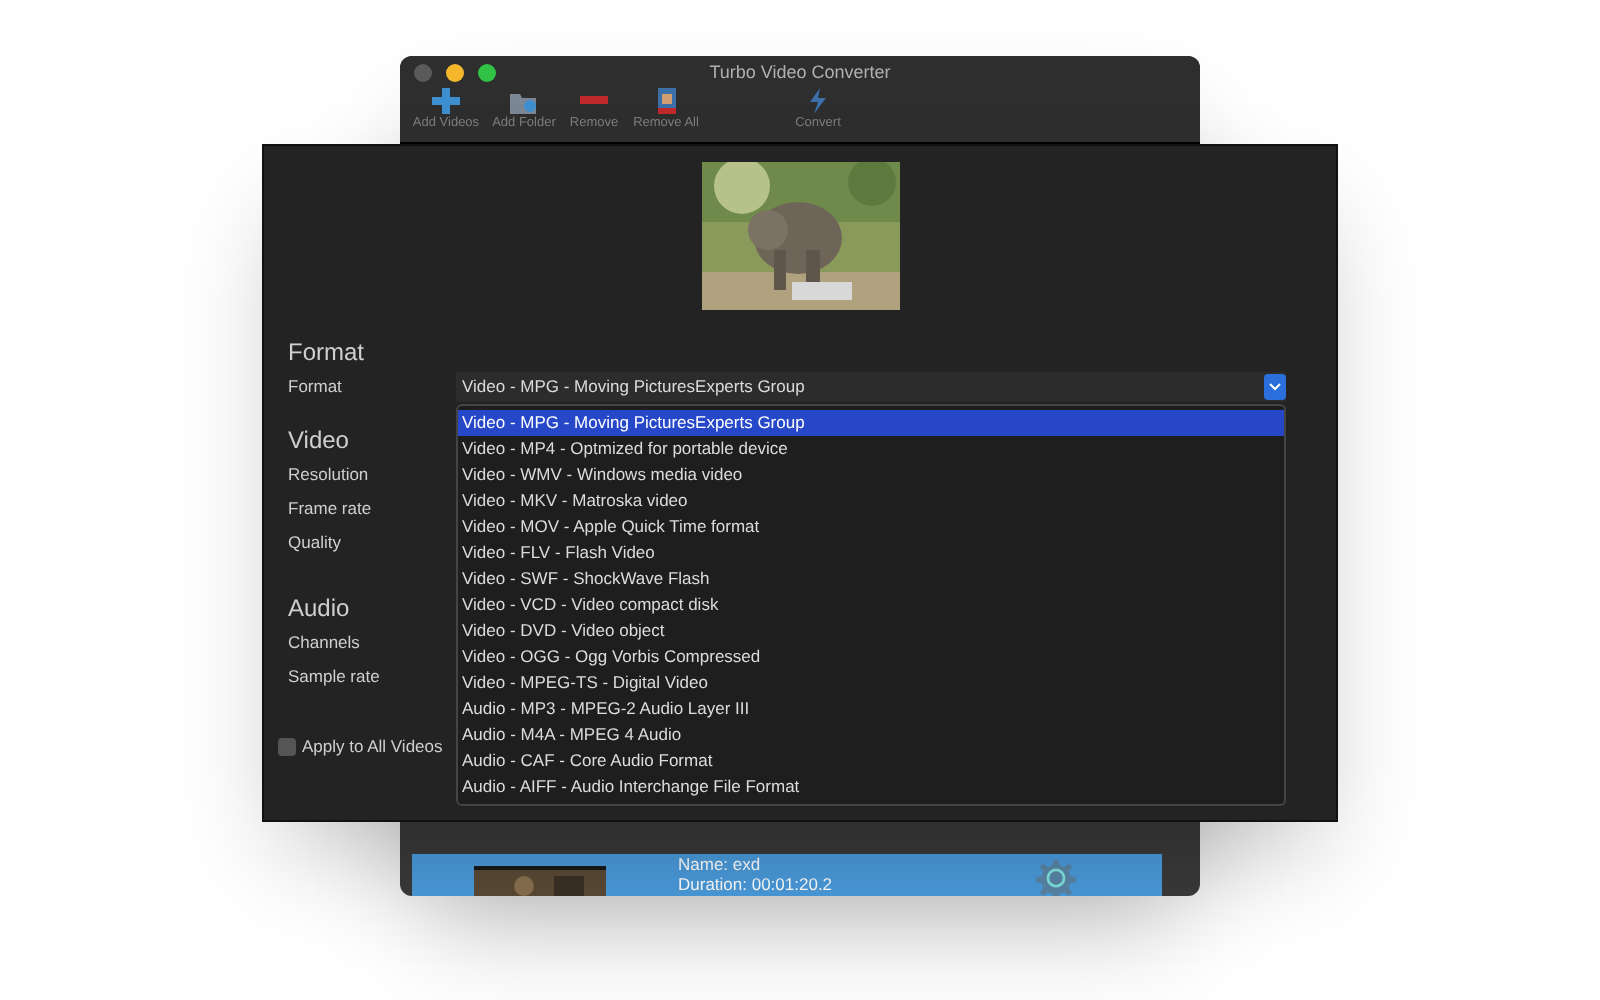 This screenshot has width=1600, height=1000. What do you see at coordinates (871, 553) in the screenshot?
I see `dropdown-option: Video - FLV - Flash Video` at bounding box center [871, 553].